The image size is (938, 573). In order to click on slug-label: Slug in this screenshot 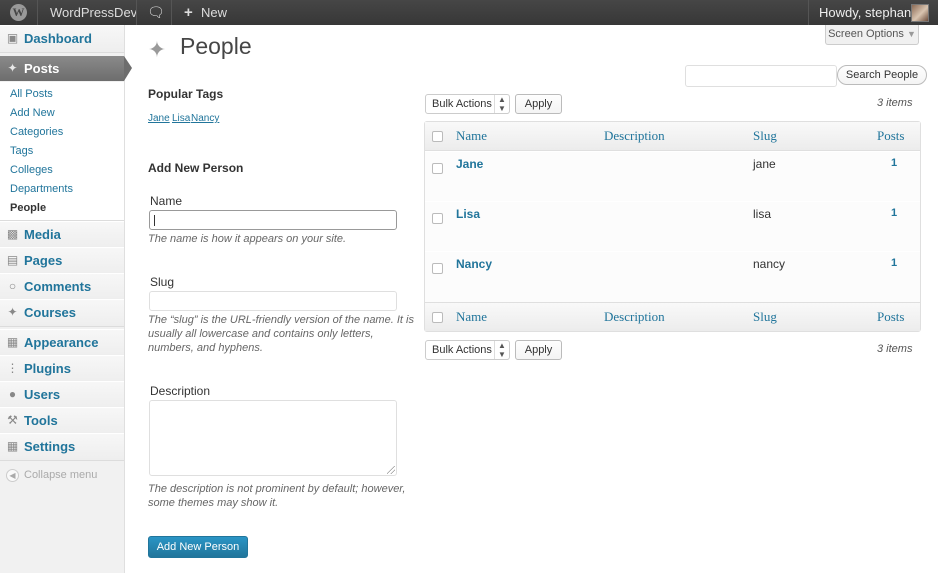, I will do `click(162, 282)`.